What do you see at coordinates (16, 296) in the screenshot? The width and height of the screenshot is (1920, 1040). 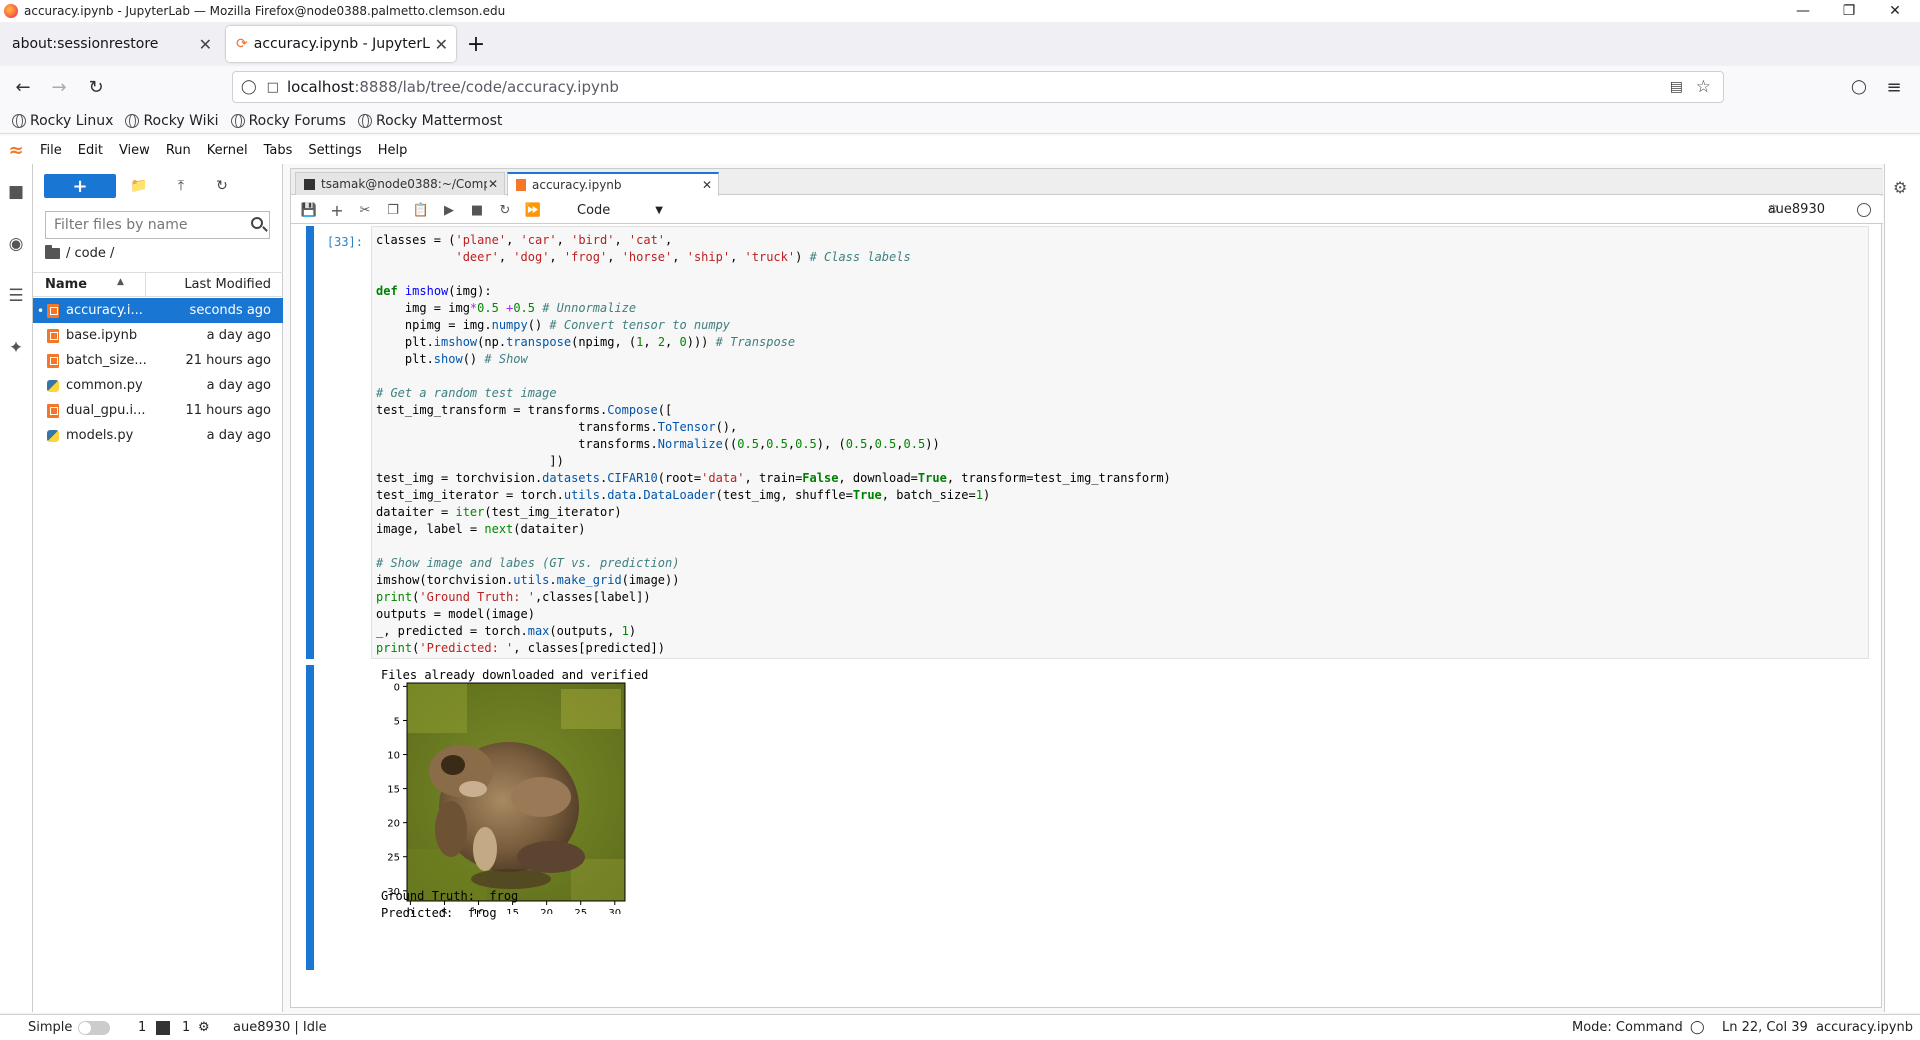 I see `table-of-contents-icon: ☰` at bounding box center [16, 296].